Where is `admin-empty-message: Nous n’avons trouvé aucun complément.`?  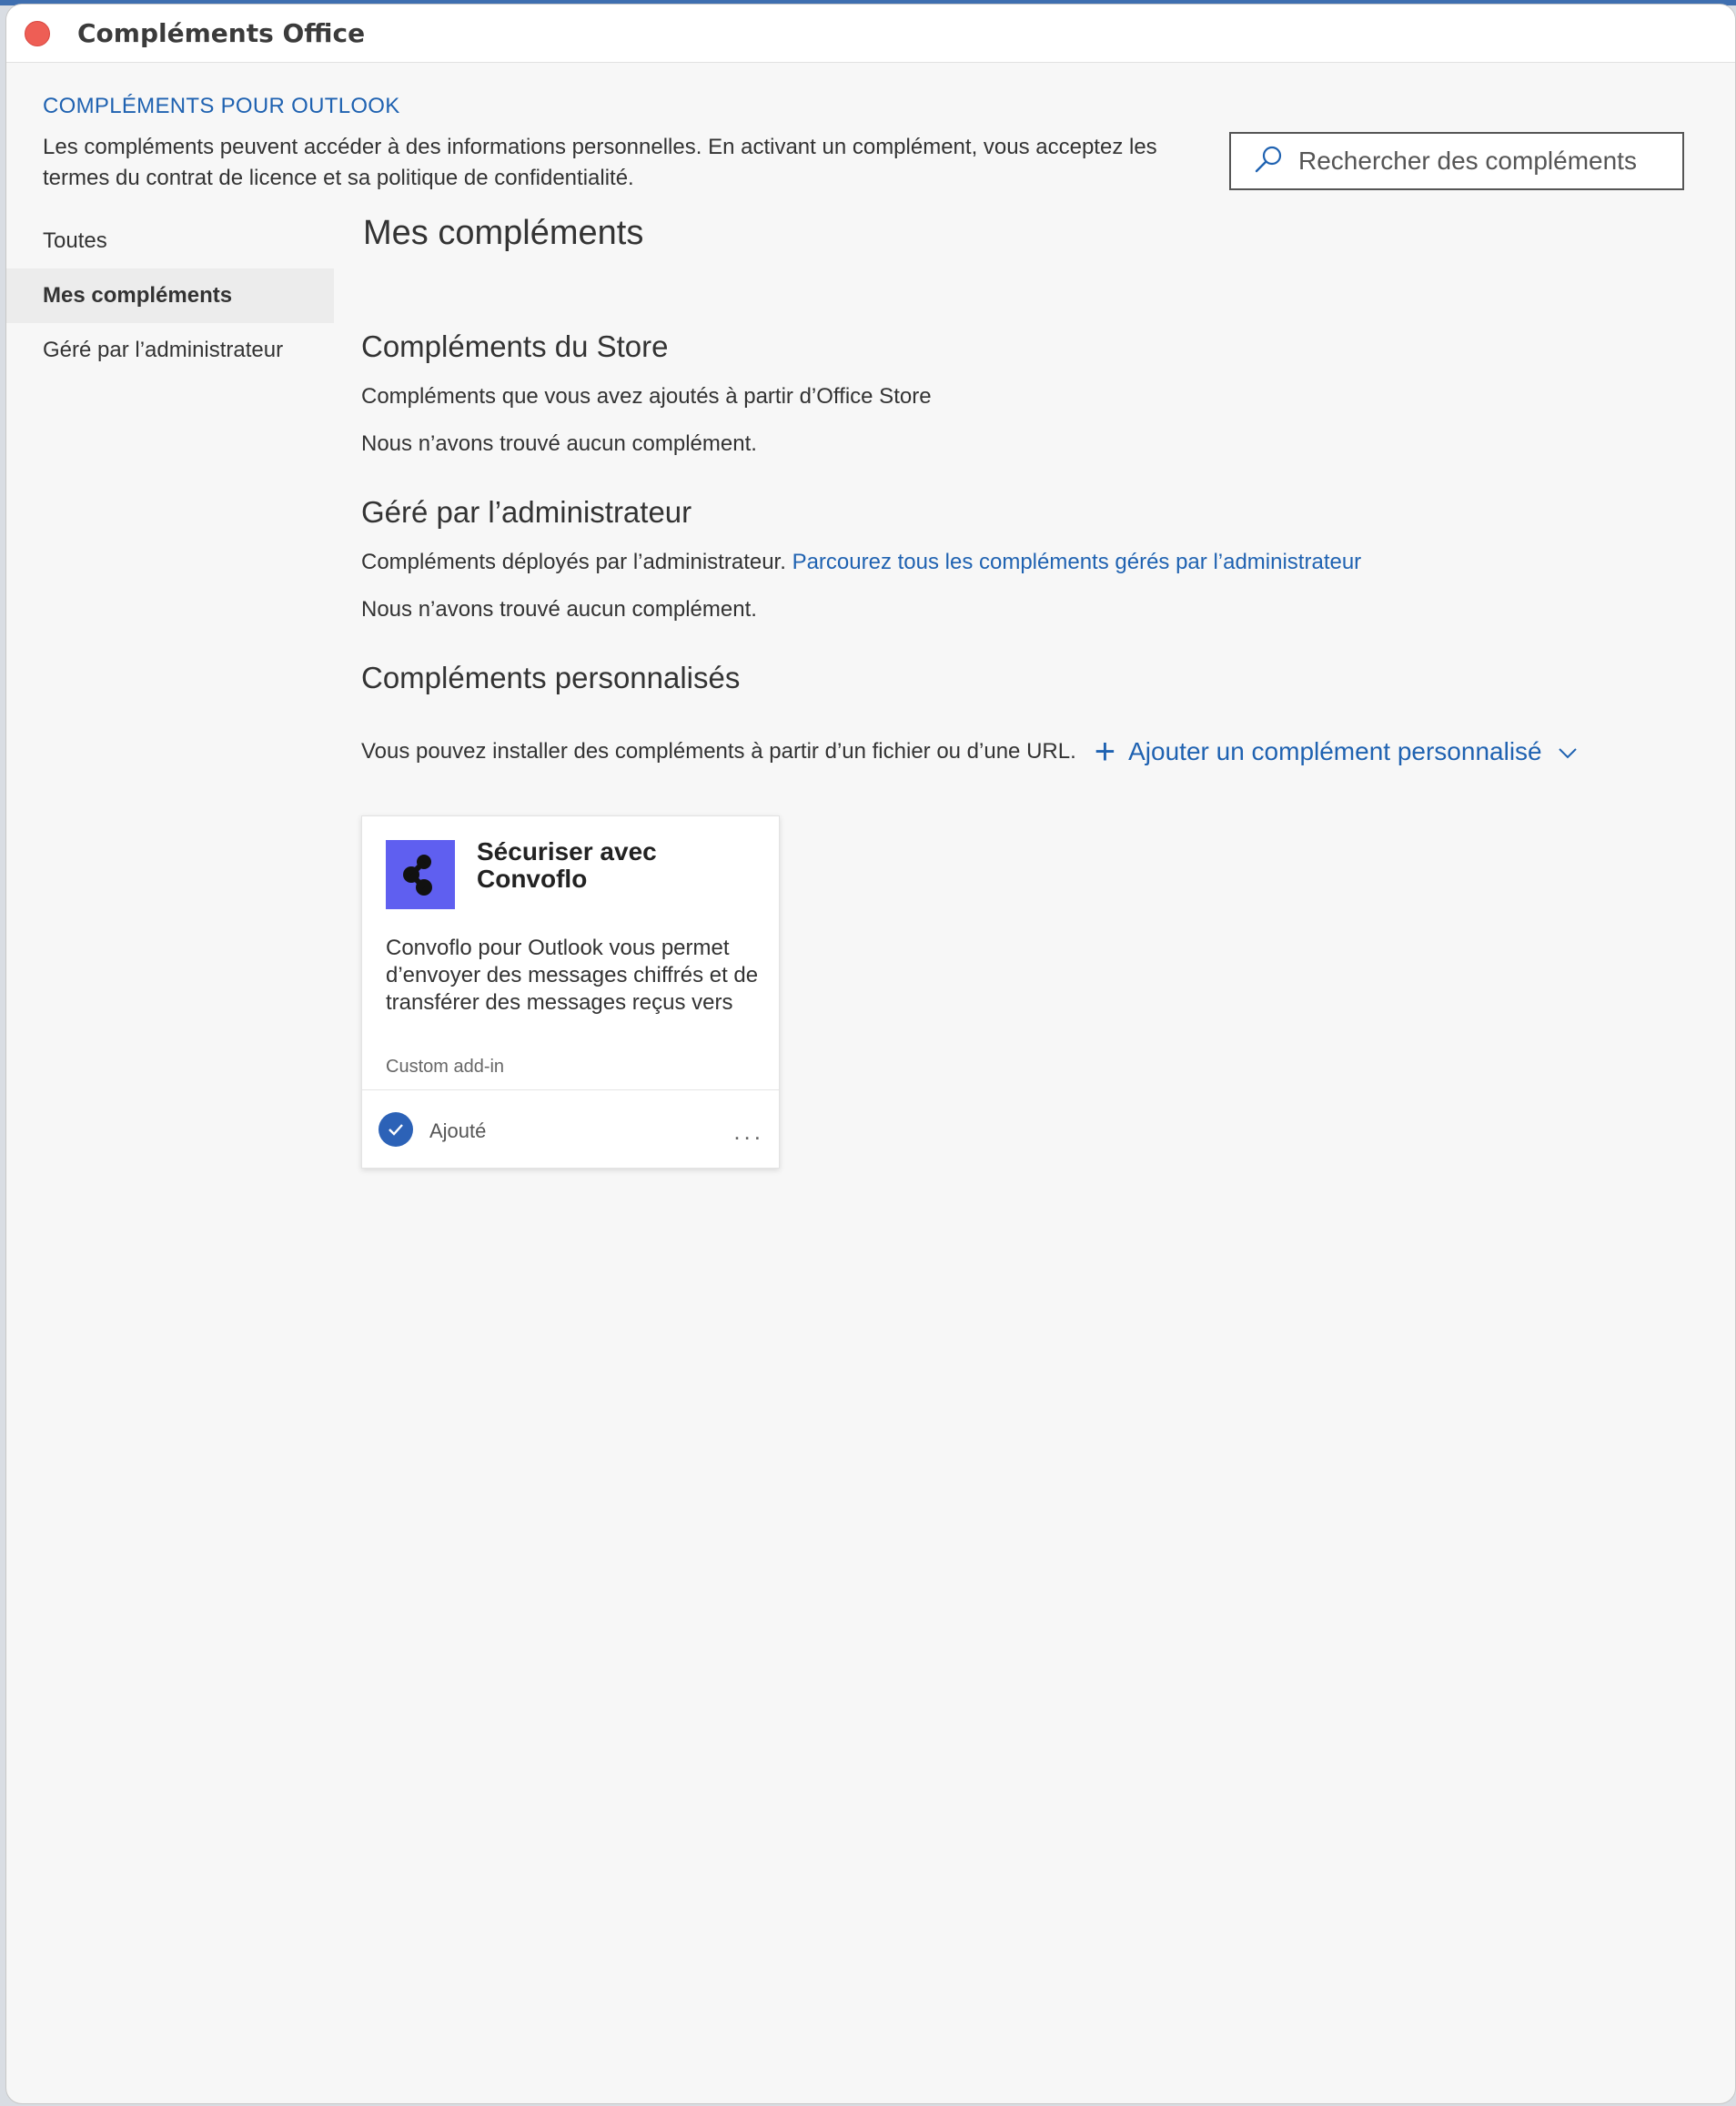 admin-empty-message: Nous n’avons trouvé aucun complément. is located at coordinates (559, 609).